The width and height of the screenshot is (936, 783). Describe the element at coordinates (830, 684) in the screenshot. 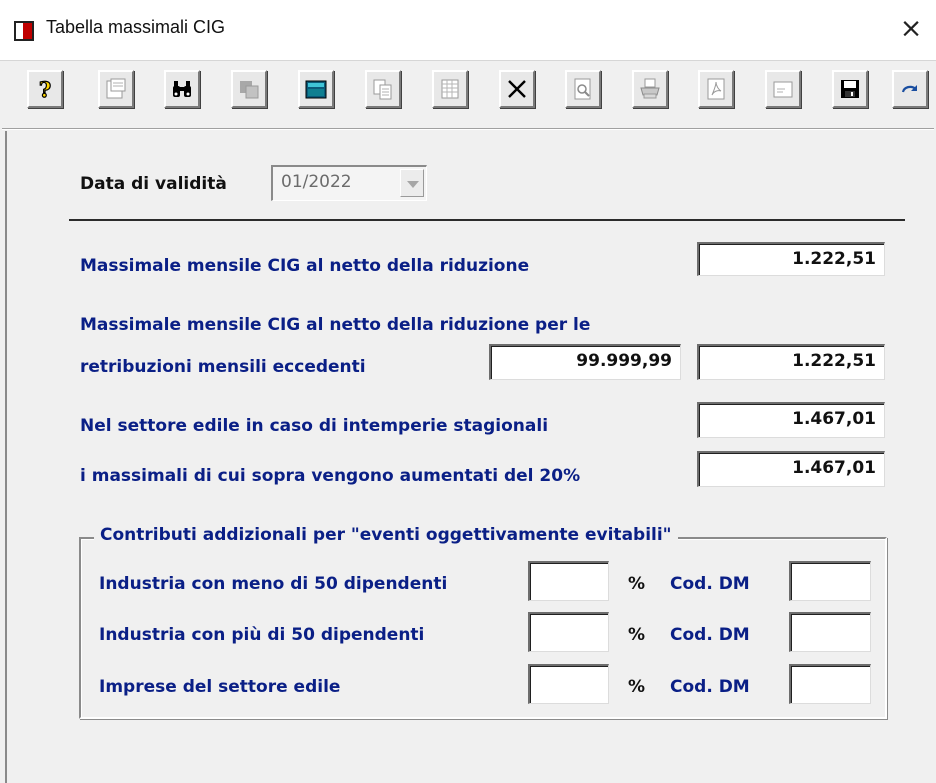

I see `dm-field-building-companies` at that location.